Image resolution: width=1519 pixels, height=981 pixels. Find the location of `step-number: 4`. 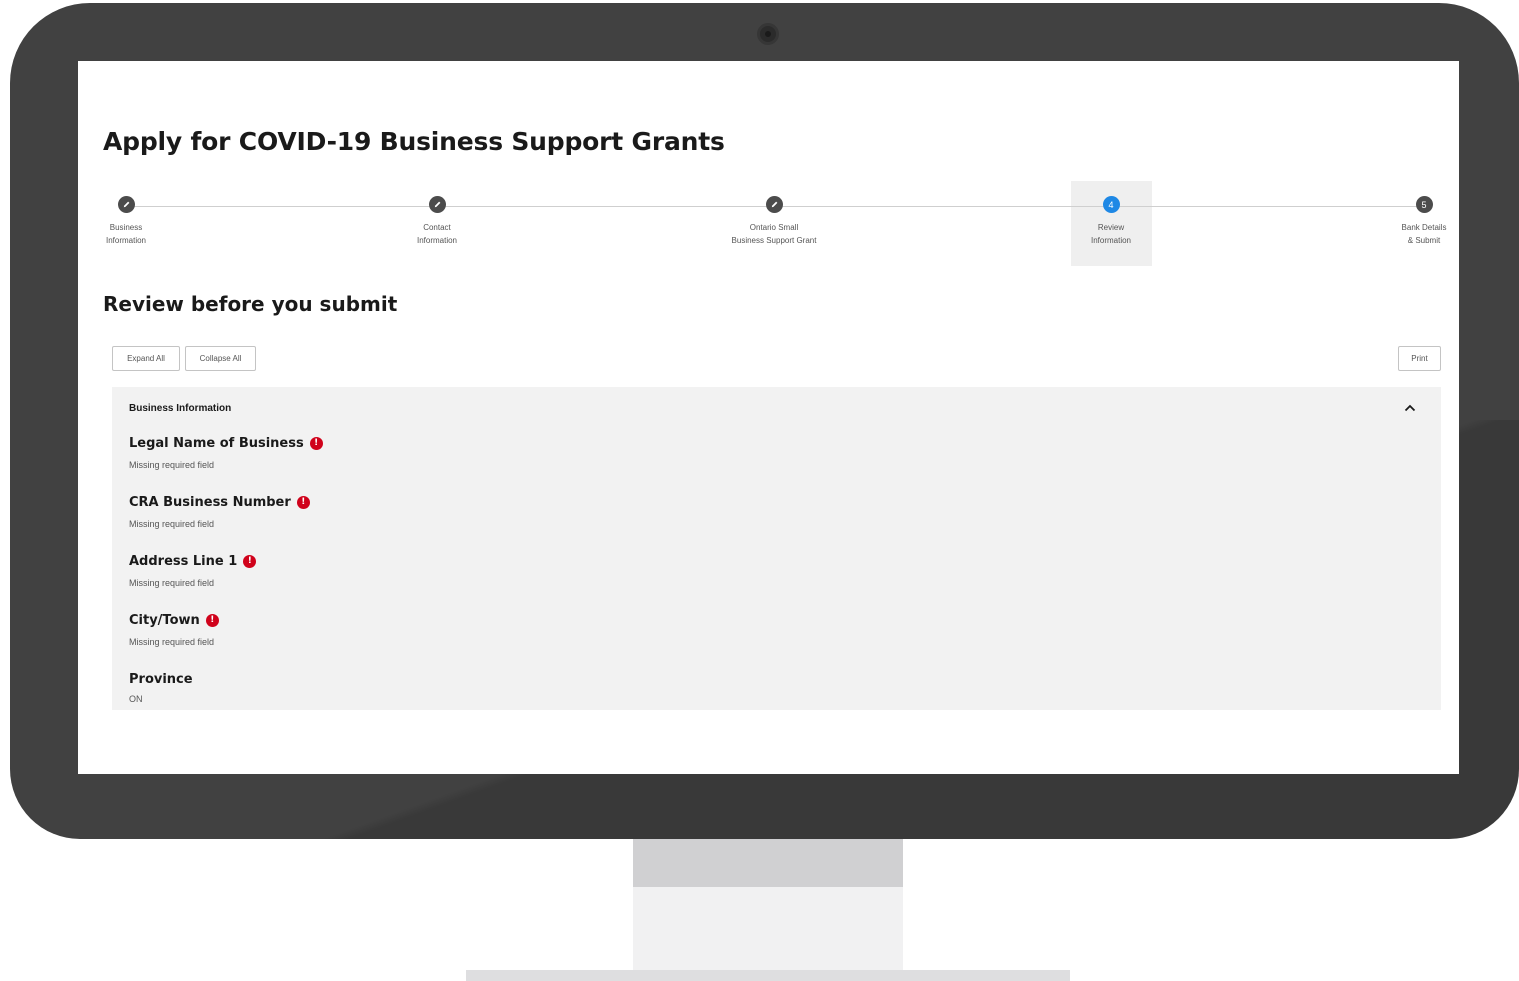

step-number: 4 is located at coordinates (1111, 204).